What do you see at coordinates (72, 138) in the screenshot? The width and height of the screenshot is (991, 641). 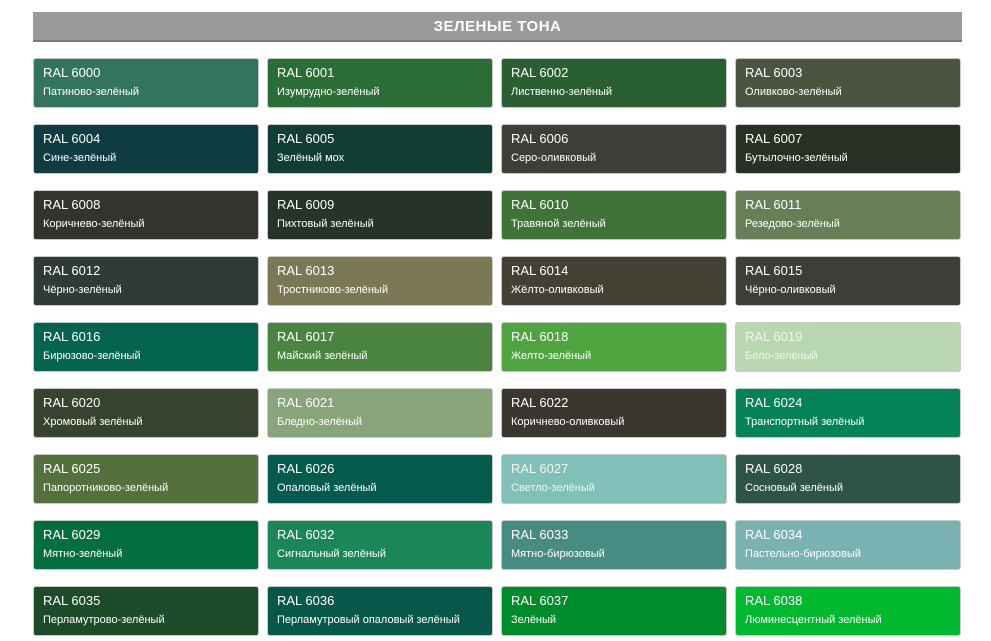 I see `swatch-code: RAL 6004` at bounding box center [72, 138].